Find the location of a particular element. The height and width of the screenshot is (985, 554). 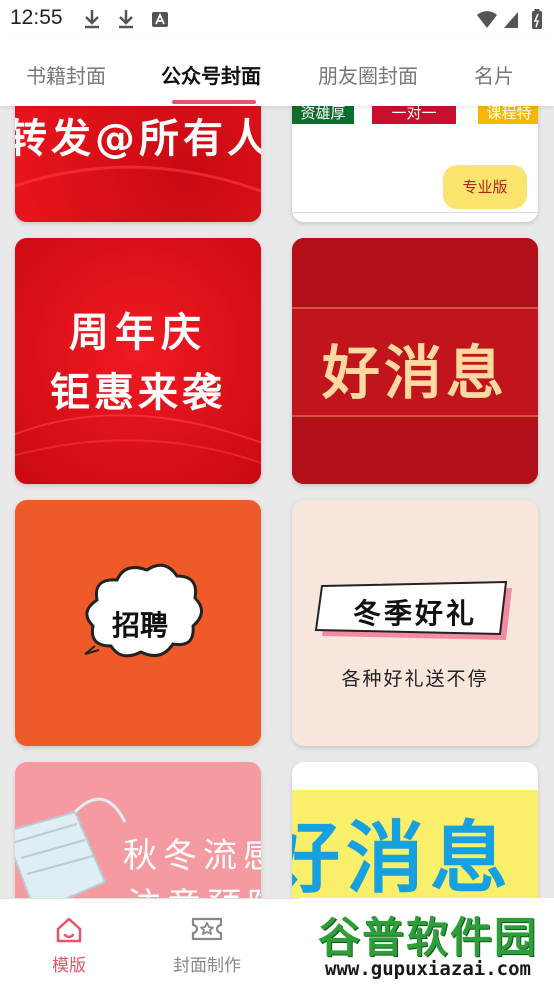

template-card-winter-gift: 冬季好礼 各种好礼送不停 is located at coordinates (415, 623).